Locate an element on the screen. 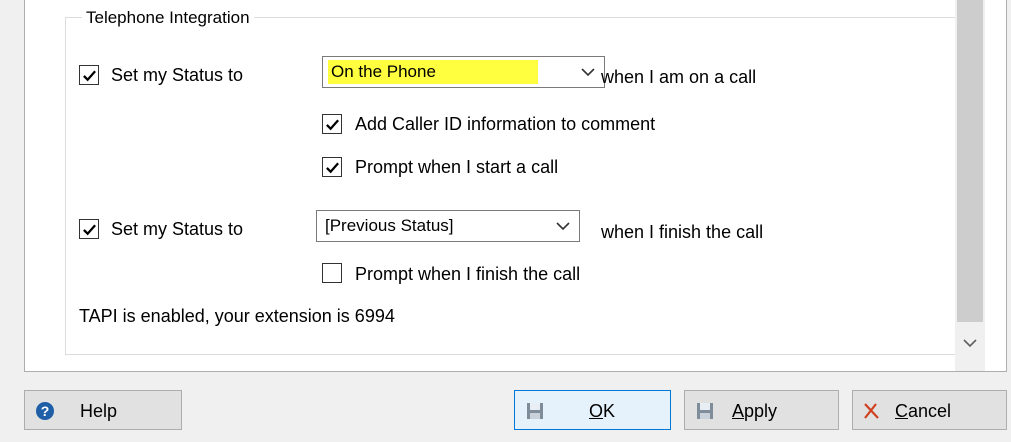 Image resolution: width=1011 pixels, height=442 pixels. ok-button-label: OK is located at coordinates (602, 411).